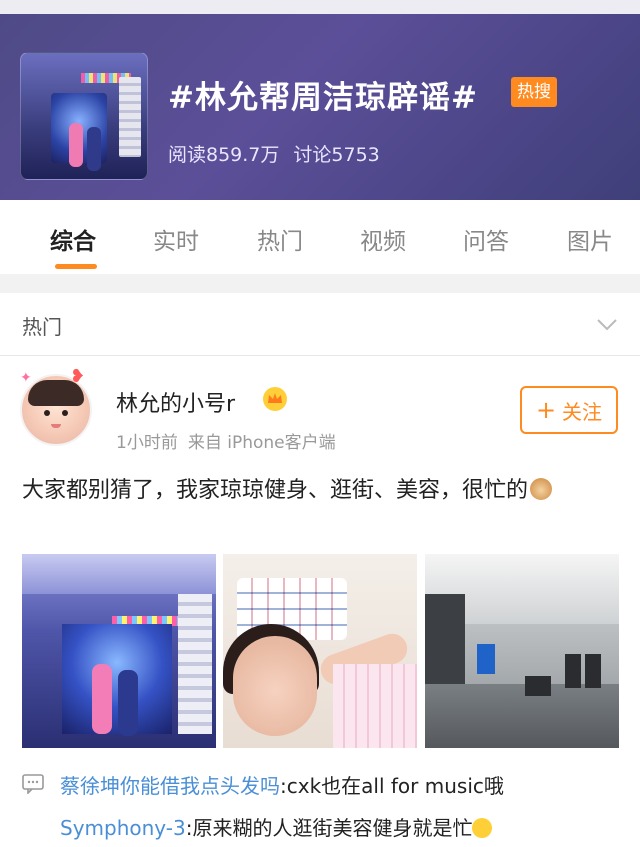 The height and width of the screenshot is (847, 640). Describe the element at coordinates (320, 7) in the screenshot. I see `status-strip` at that location.